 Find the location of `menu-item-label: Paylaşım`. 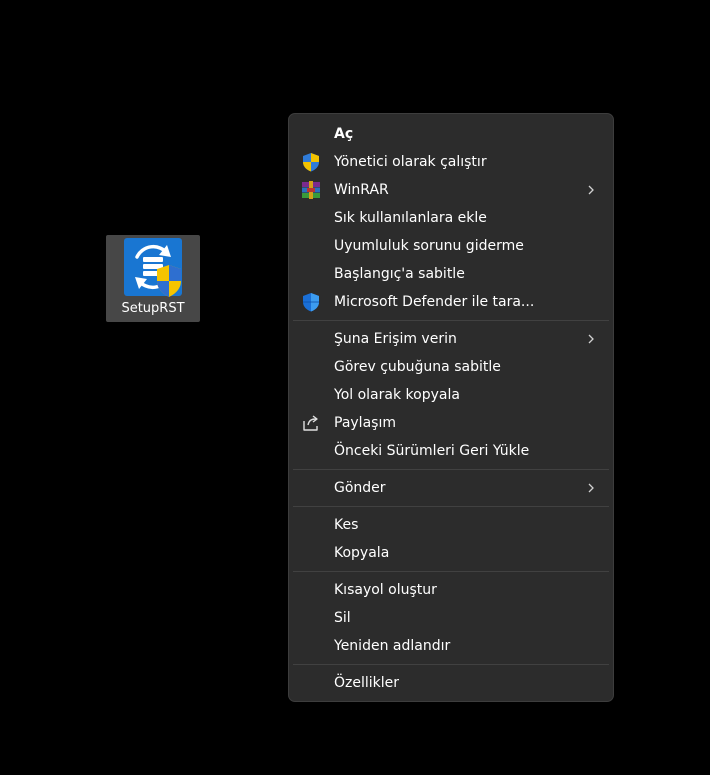

menu-item-label: Paylaşım is located at coordinates (365, 423).